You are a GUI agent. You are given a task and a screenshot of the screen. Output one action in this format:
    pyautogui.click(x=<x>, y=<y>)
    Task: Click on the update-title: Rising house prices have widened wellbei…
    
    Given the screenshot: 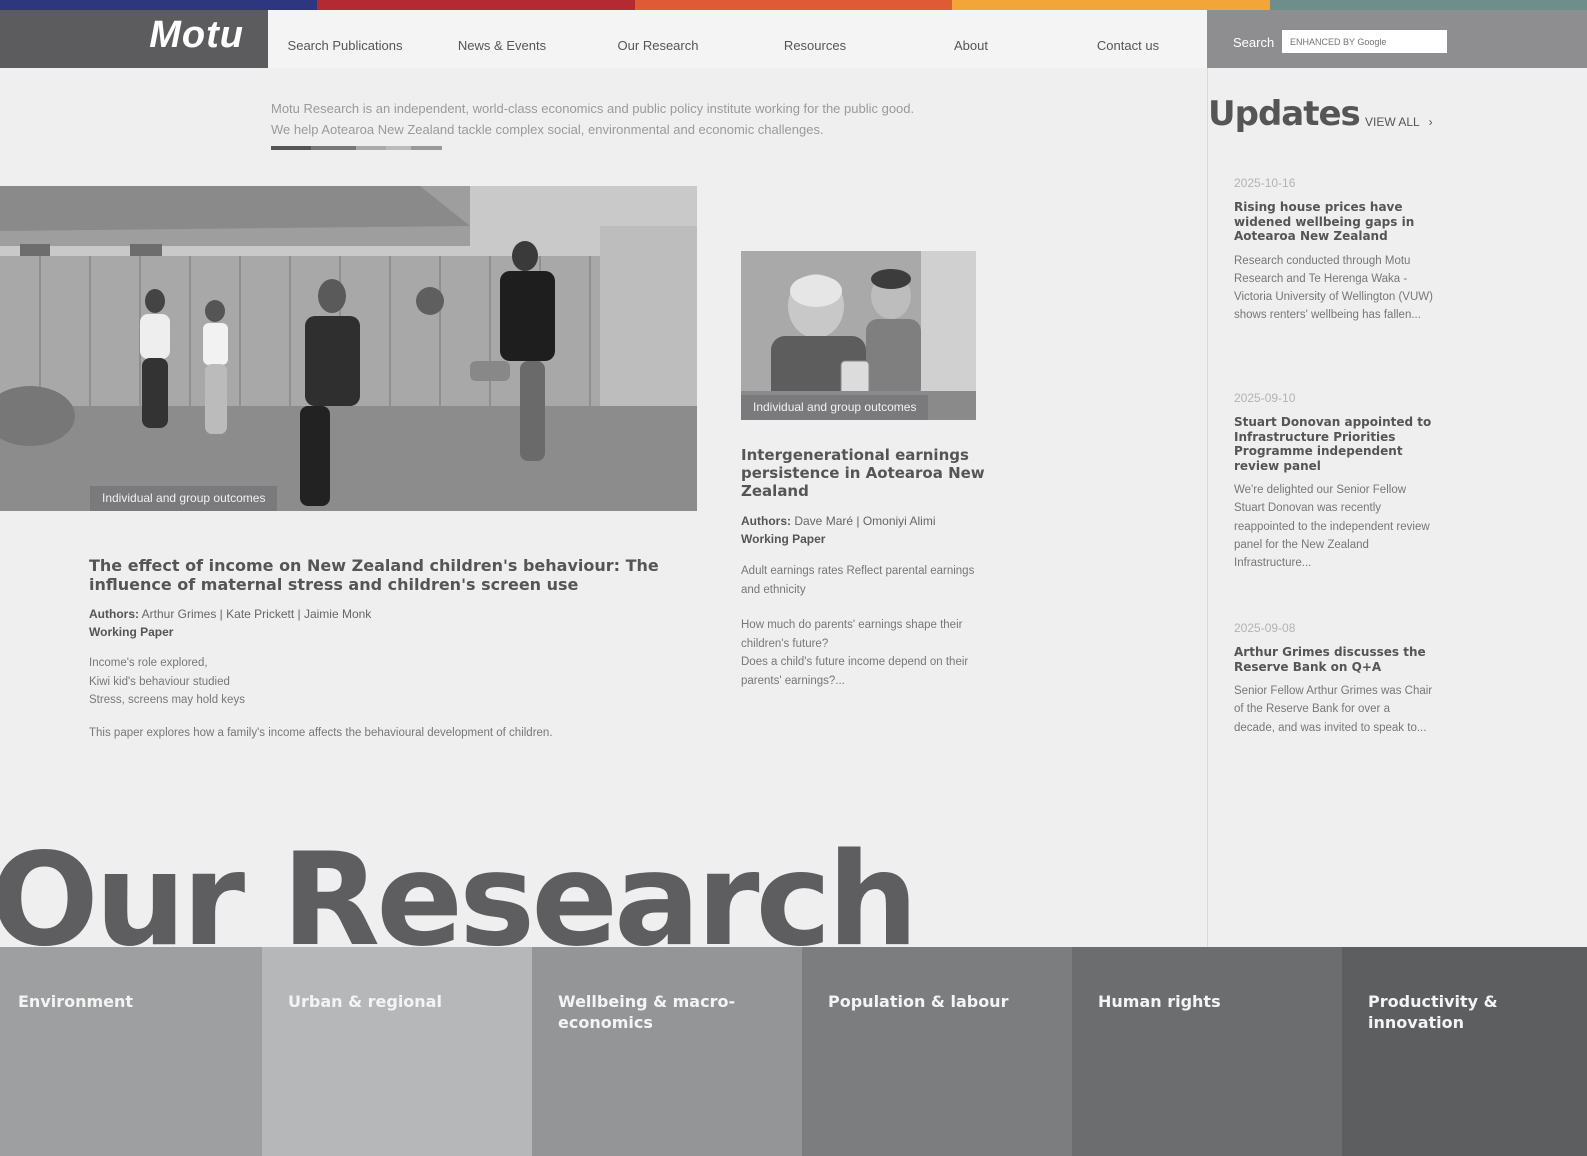 What is the action you would take?
    pyautogui.click(x=1334, y=222)
    